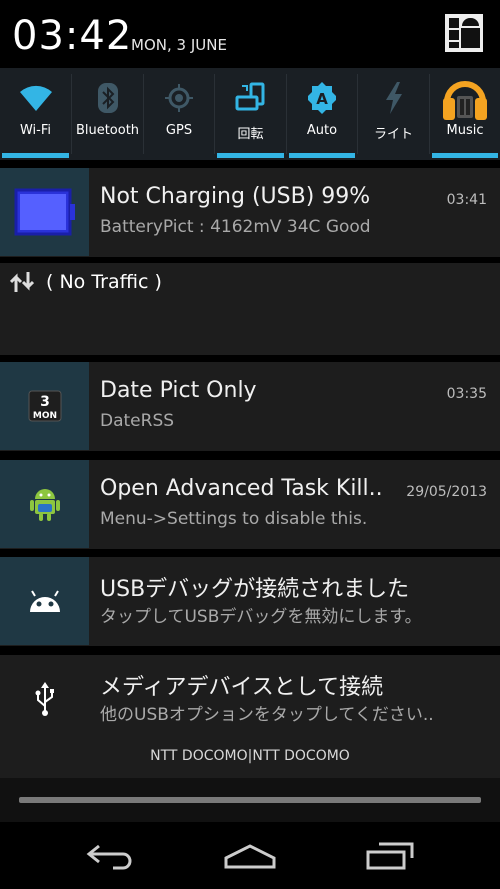  I want to click on bluetooth-icon, so click(107, 98).